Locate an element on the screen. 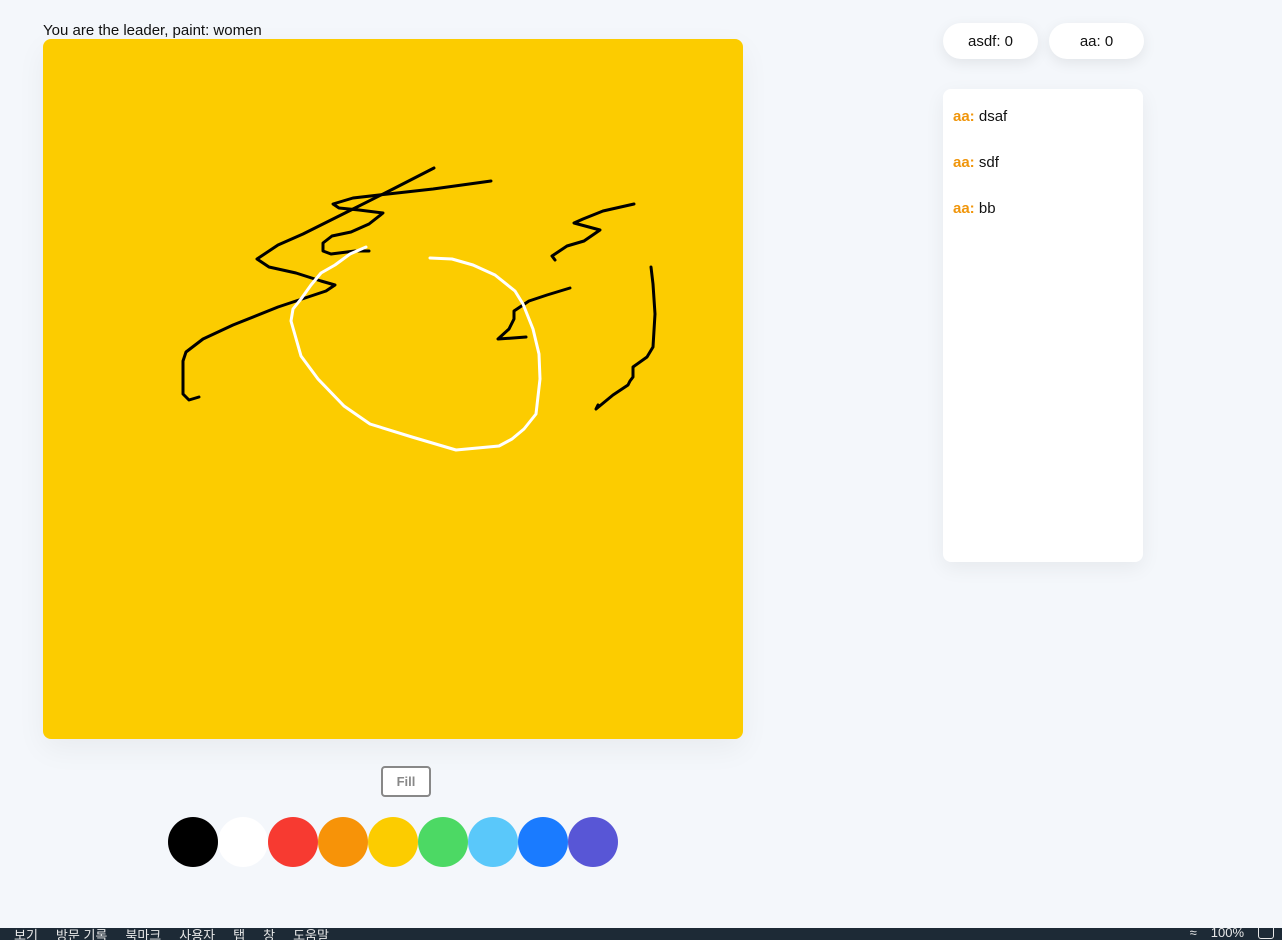  game-instruction: You are the leader, paint: women is located at coordinates (152, 30).